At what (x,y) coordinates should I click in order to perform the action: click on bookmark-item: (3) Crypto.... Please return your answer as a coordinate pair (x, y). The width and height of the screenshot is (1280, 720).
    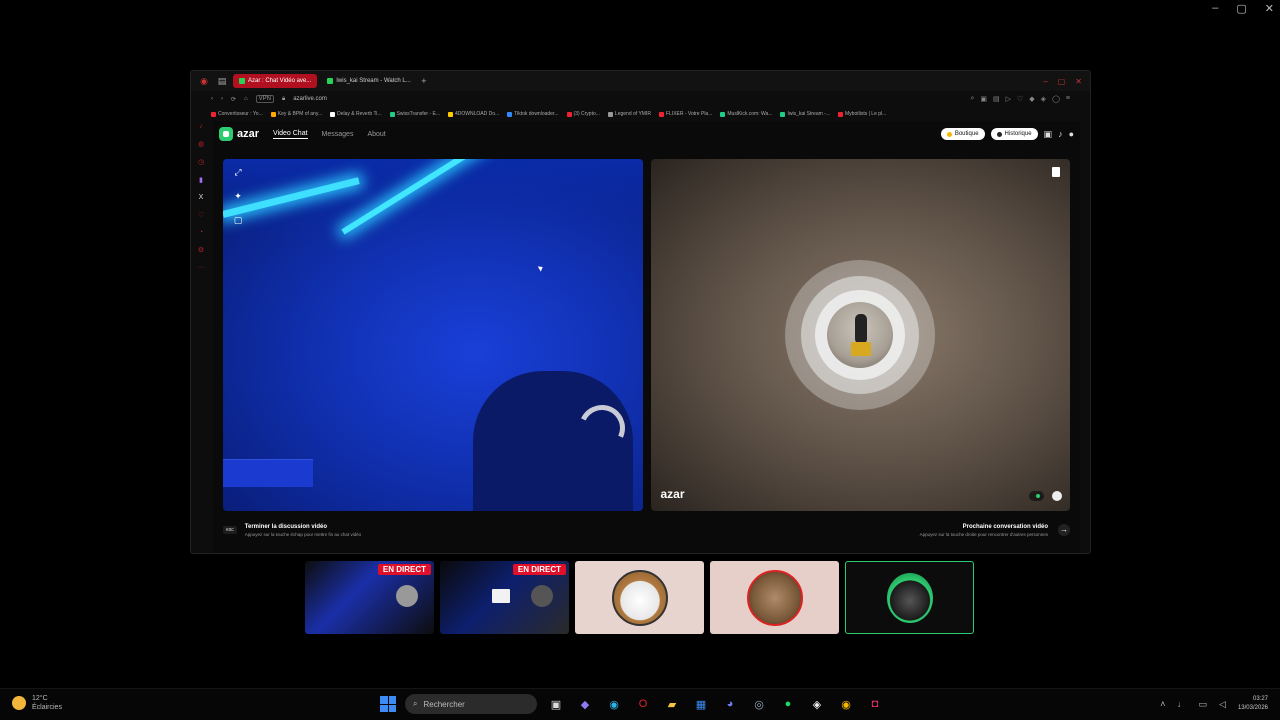
    Looking at the image, I should click on (583, 114).